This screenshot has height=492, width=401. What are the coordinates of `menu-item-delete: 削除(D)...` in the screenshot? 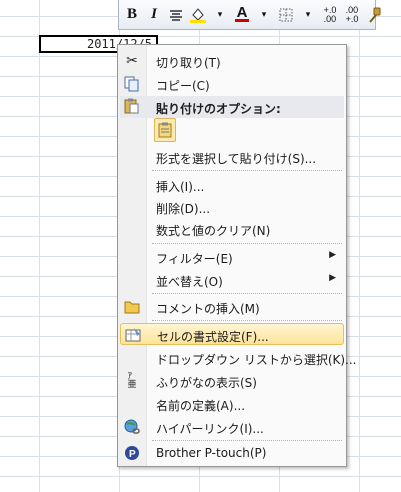 It's located at (232, 207).